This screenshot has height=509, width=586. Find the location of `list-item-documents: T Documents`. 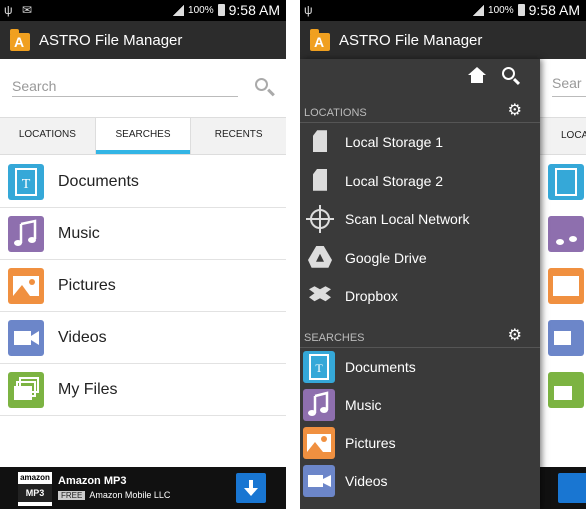

list-item-documents: T Documents is located at coordinates (143, 182).